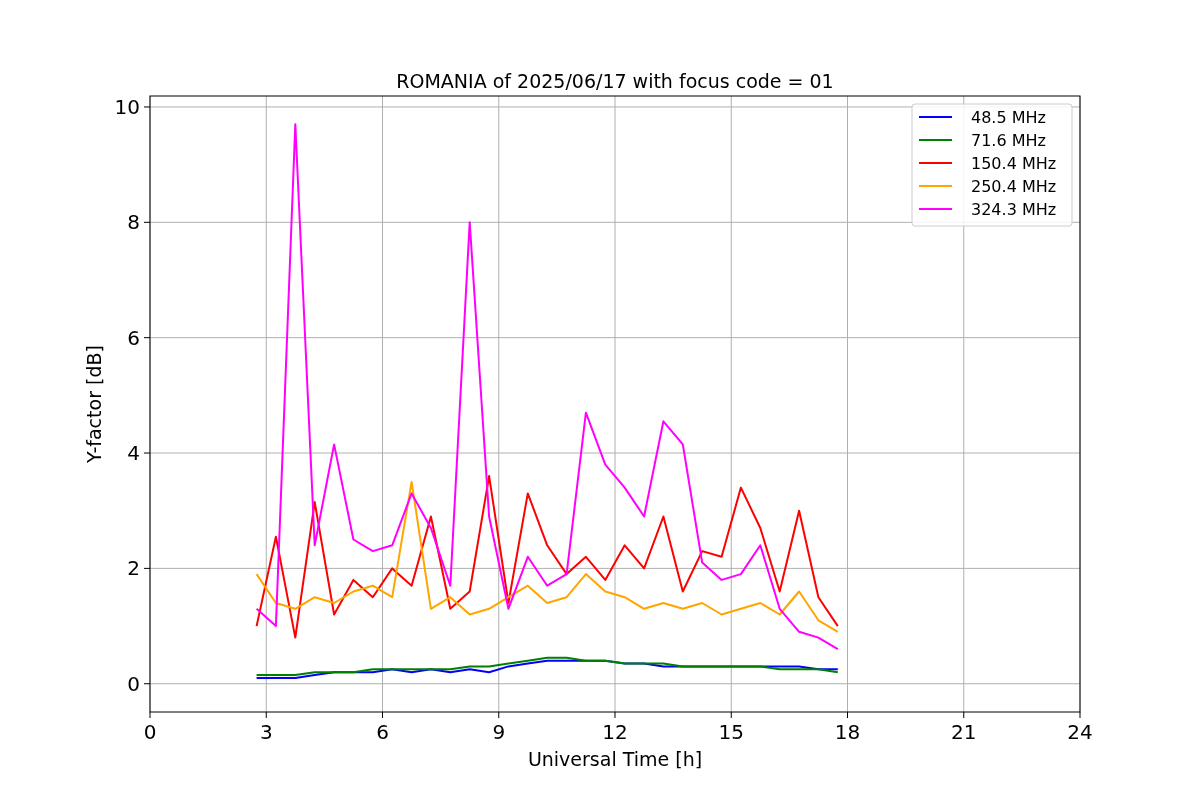 Image resolution: width=1200 pixels, height=800 pixels. I want to click on chart-title: ROMANIA of 2025/06/17 with focus code = 01, so click(615, 81).